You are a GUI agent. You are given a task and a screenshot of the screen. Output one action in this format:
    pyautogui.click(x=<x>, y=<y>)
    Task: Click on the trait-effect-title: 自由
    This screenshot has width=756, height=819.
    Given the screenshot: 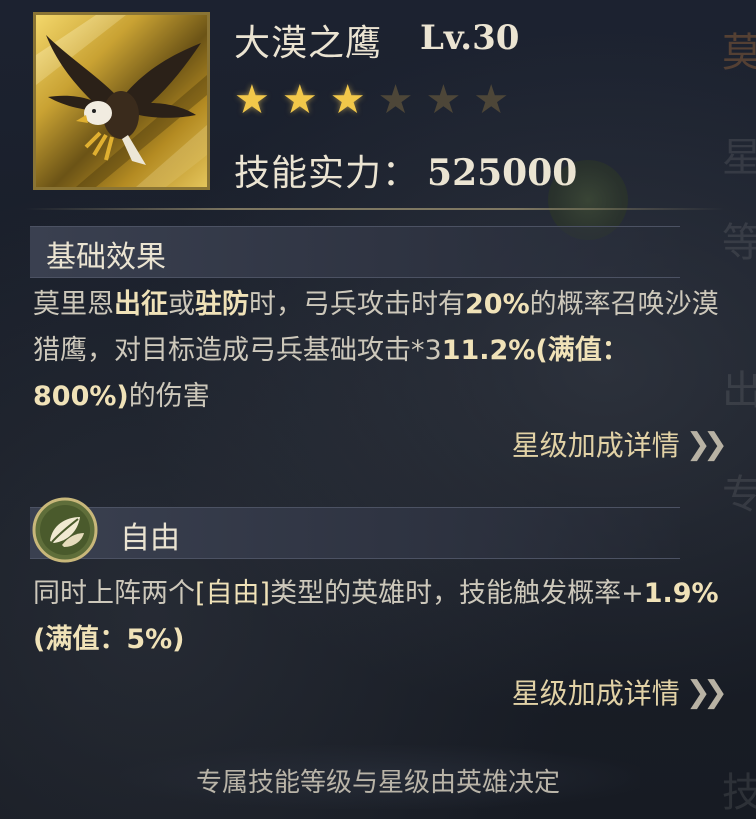 What is the action you would take?
    pyautogui.click(x=150, y=538)
    